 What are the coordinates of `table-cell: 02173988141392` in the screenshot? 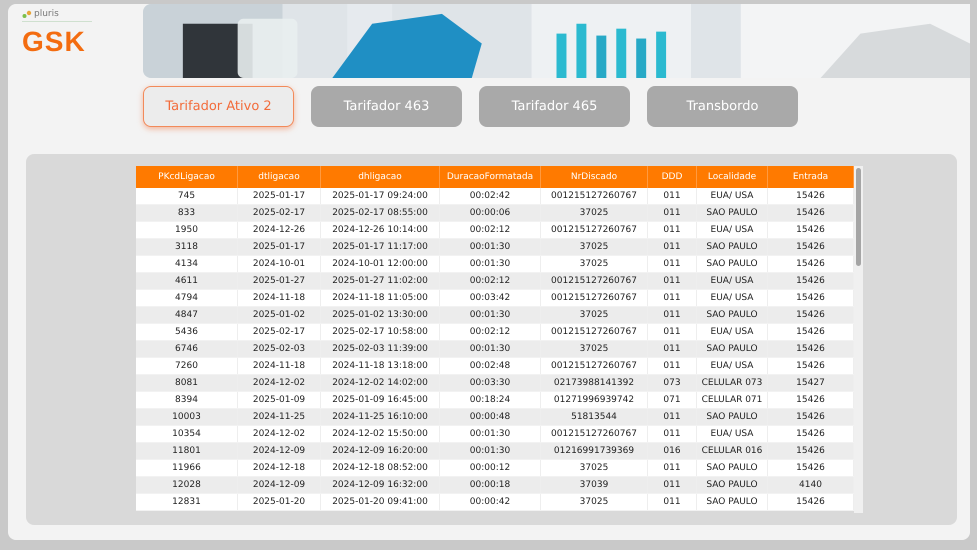 It's located at (594, 383).